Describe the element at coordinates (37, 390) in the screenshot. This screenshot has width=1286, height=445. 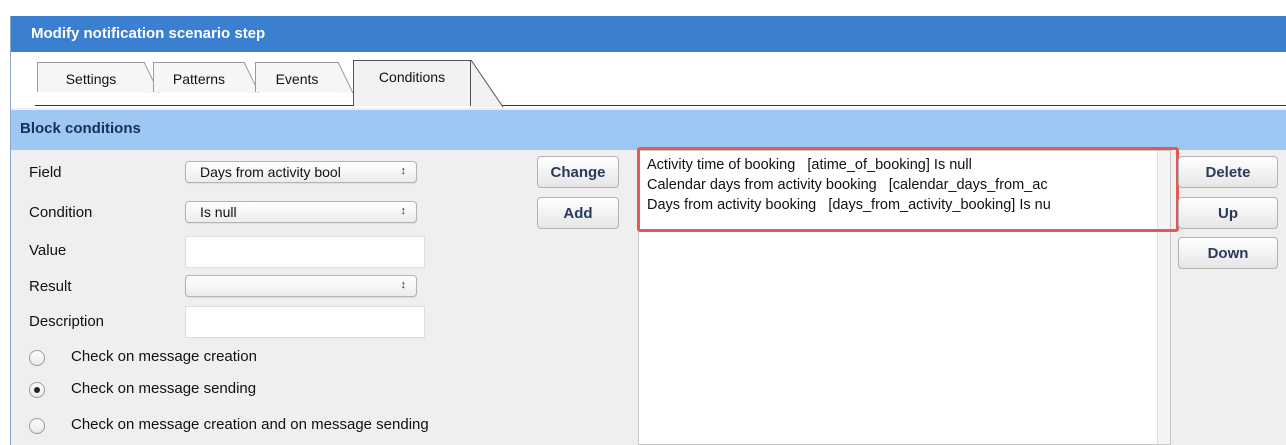
I see `radio-check-sending` at that location.